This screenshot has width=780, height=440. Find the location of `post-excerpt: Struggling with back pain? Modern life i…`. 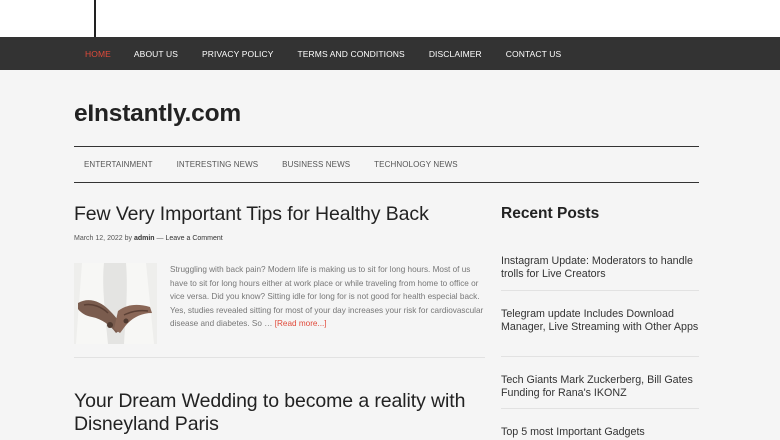

post-excerpt: Struggling with back pain? Modern life i… is located at coordinates (329, 297).